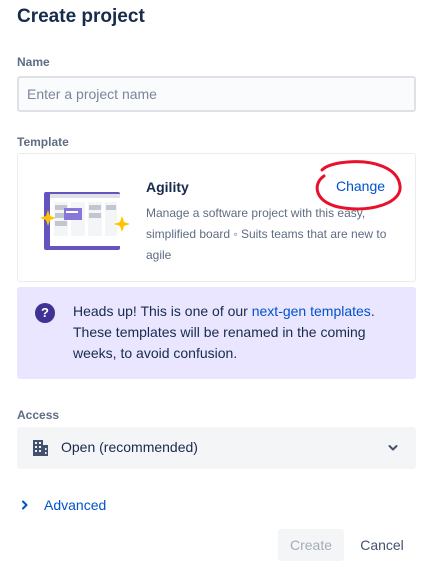 The height and width of the screenshot is (580, 446). I want to click on template-name: Agility, so click(167, 187).